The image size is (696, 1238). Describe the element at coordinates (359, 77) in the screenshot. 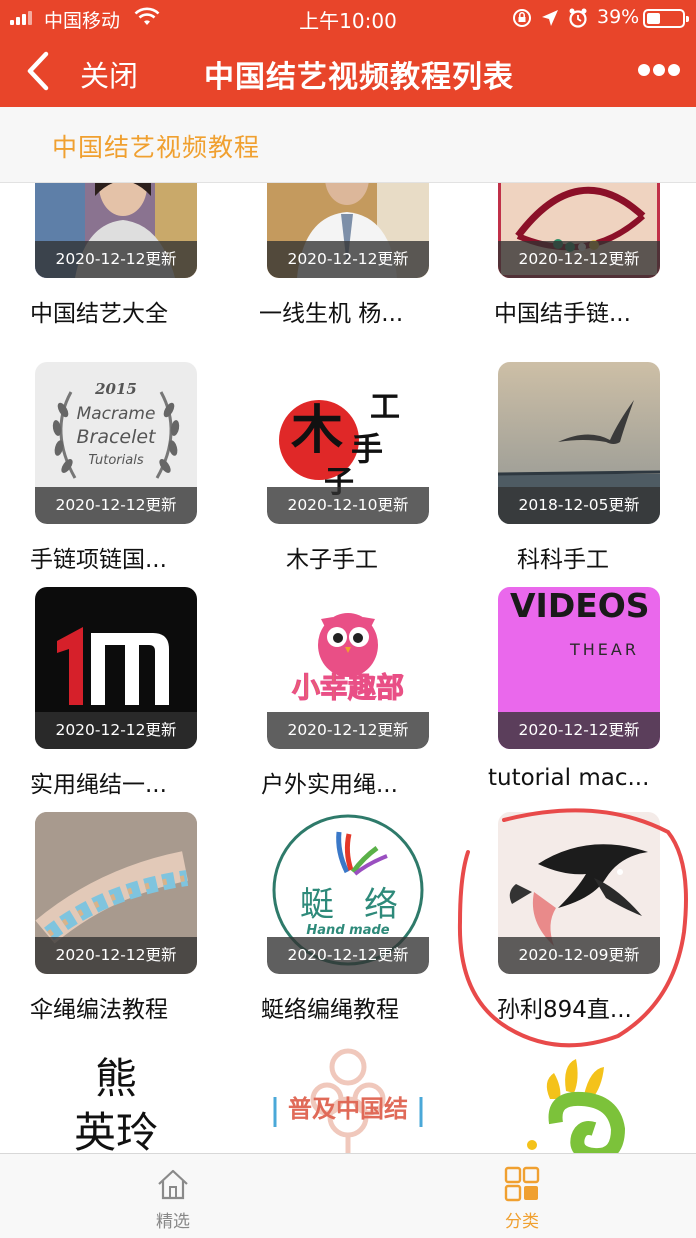

I see `page-title: 中国结艺视频教程列表` at that location.